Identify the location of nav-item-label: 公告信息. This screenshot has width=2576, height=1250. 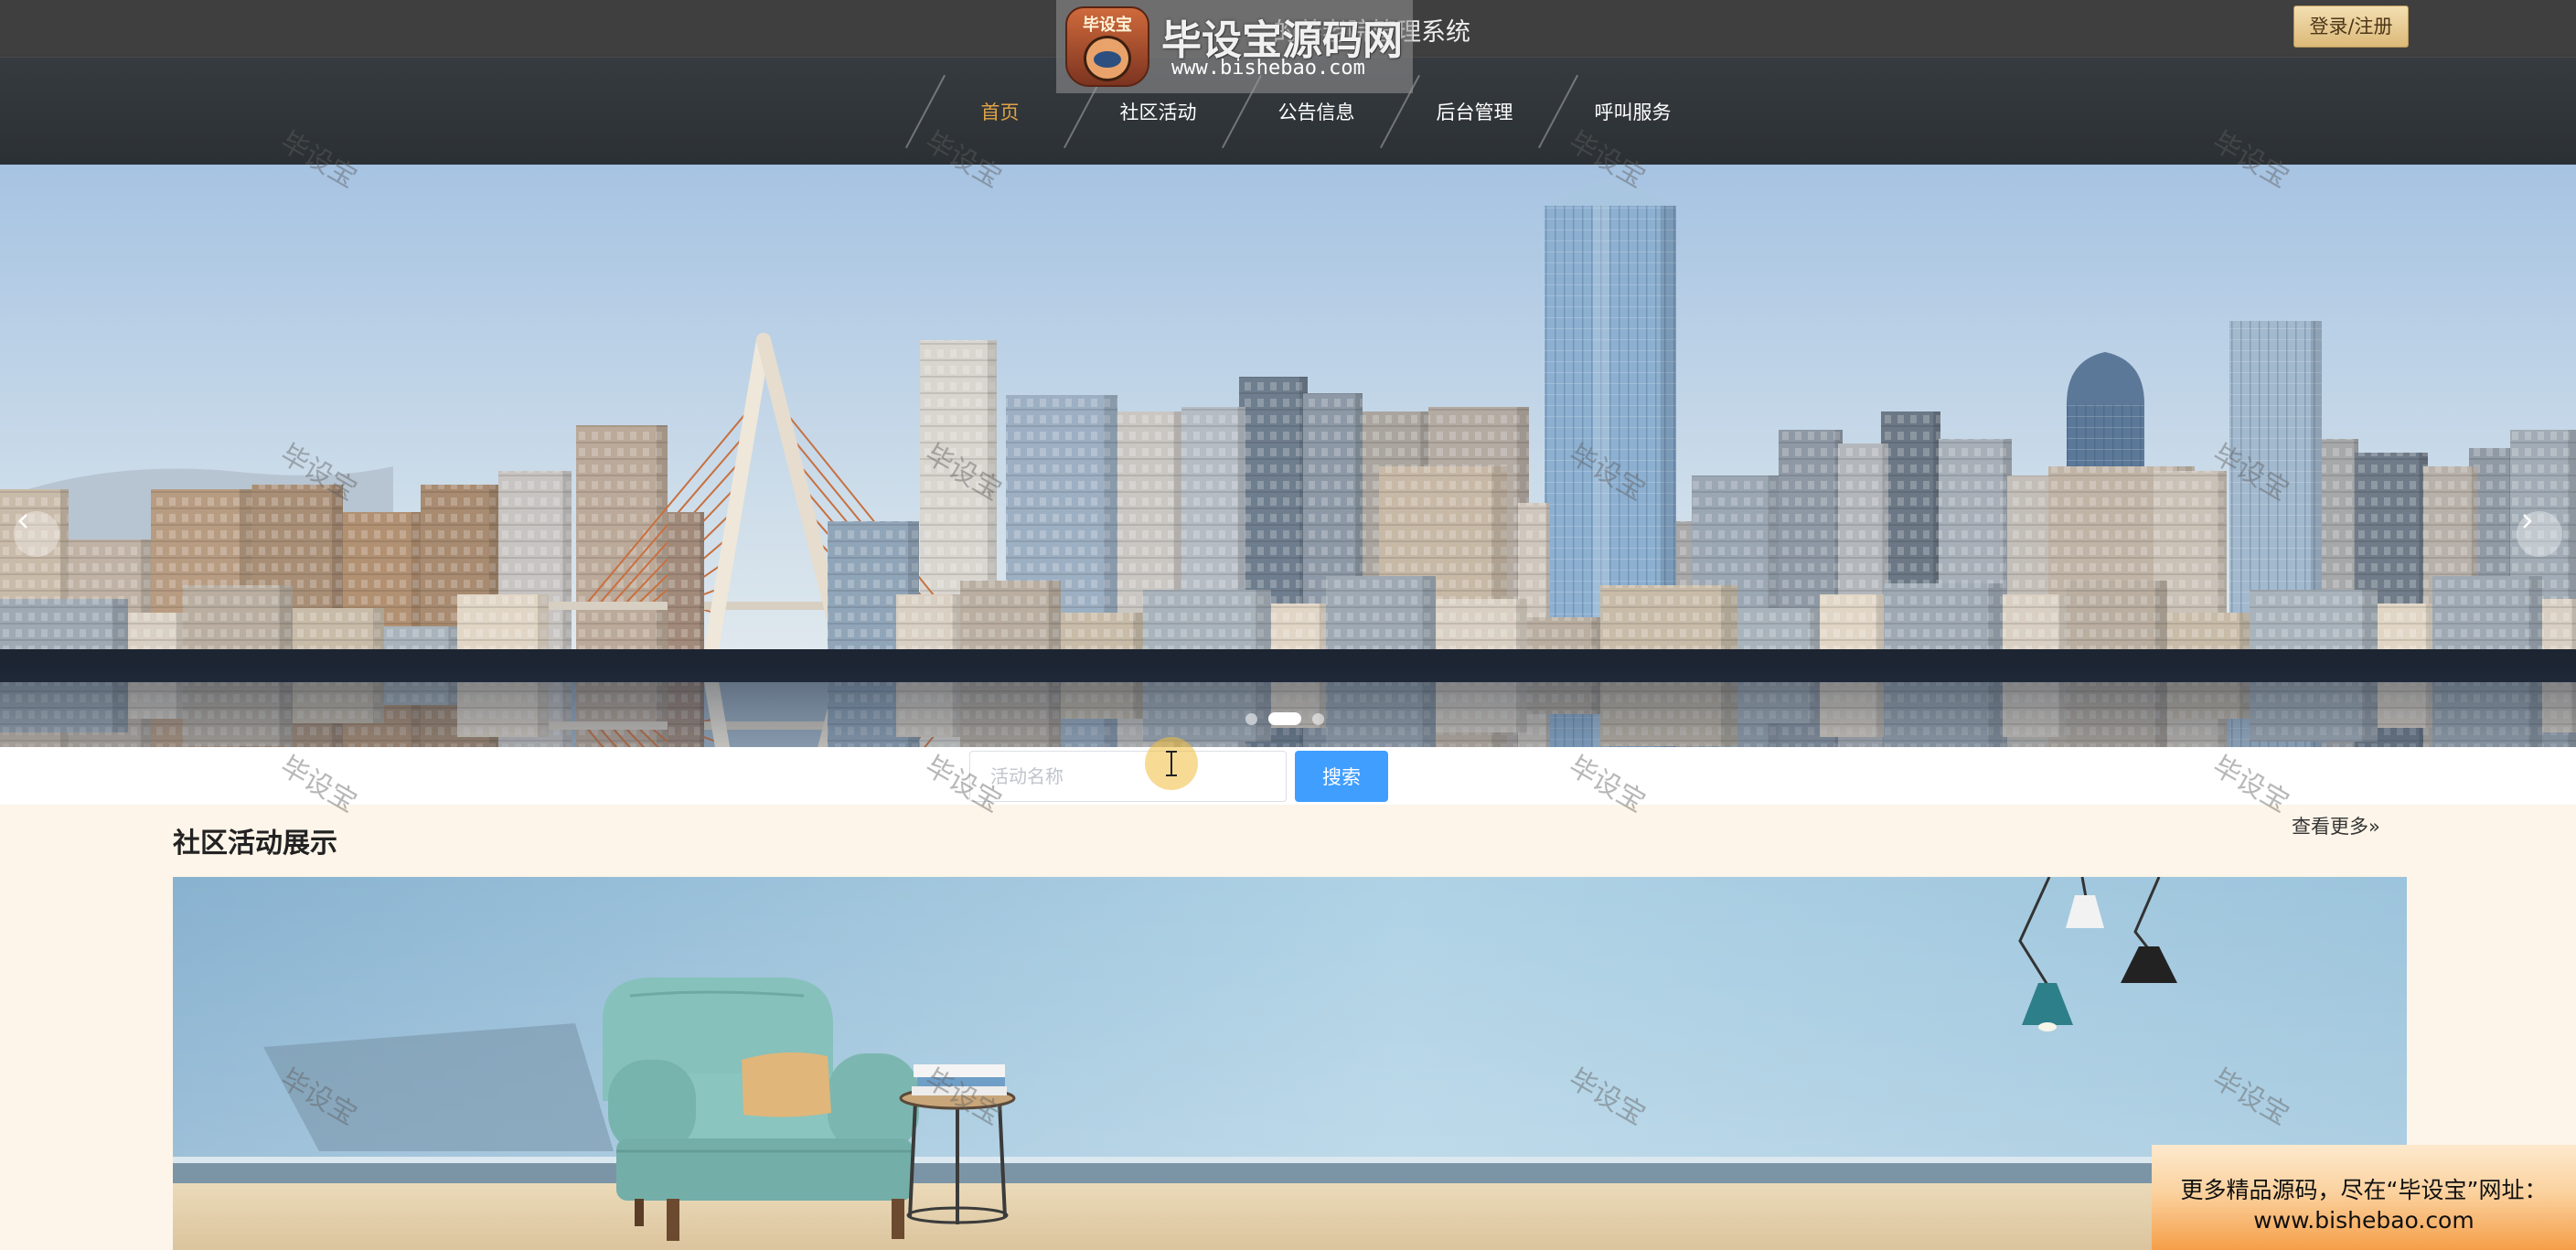
(1316, 112).